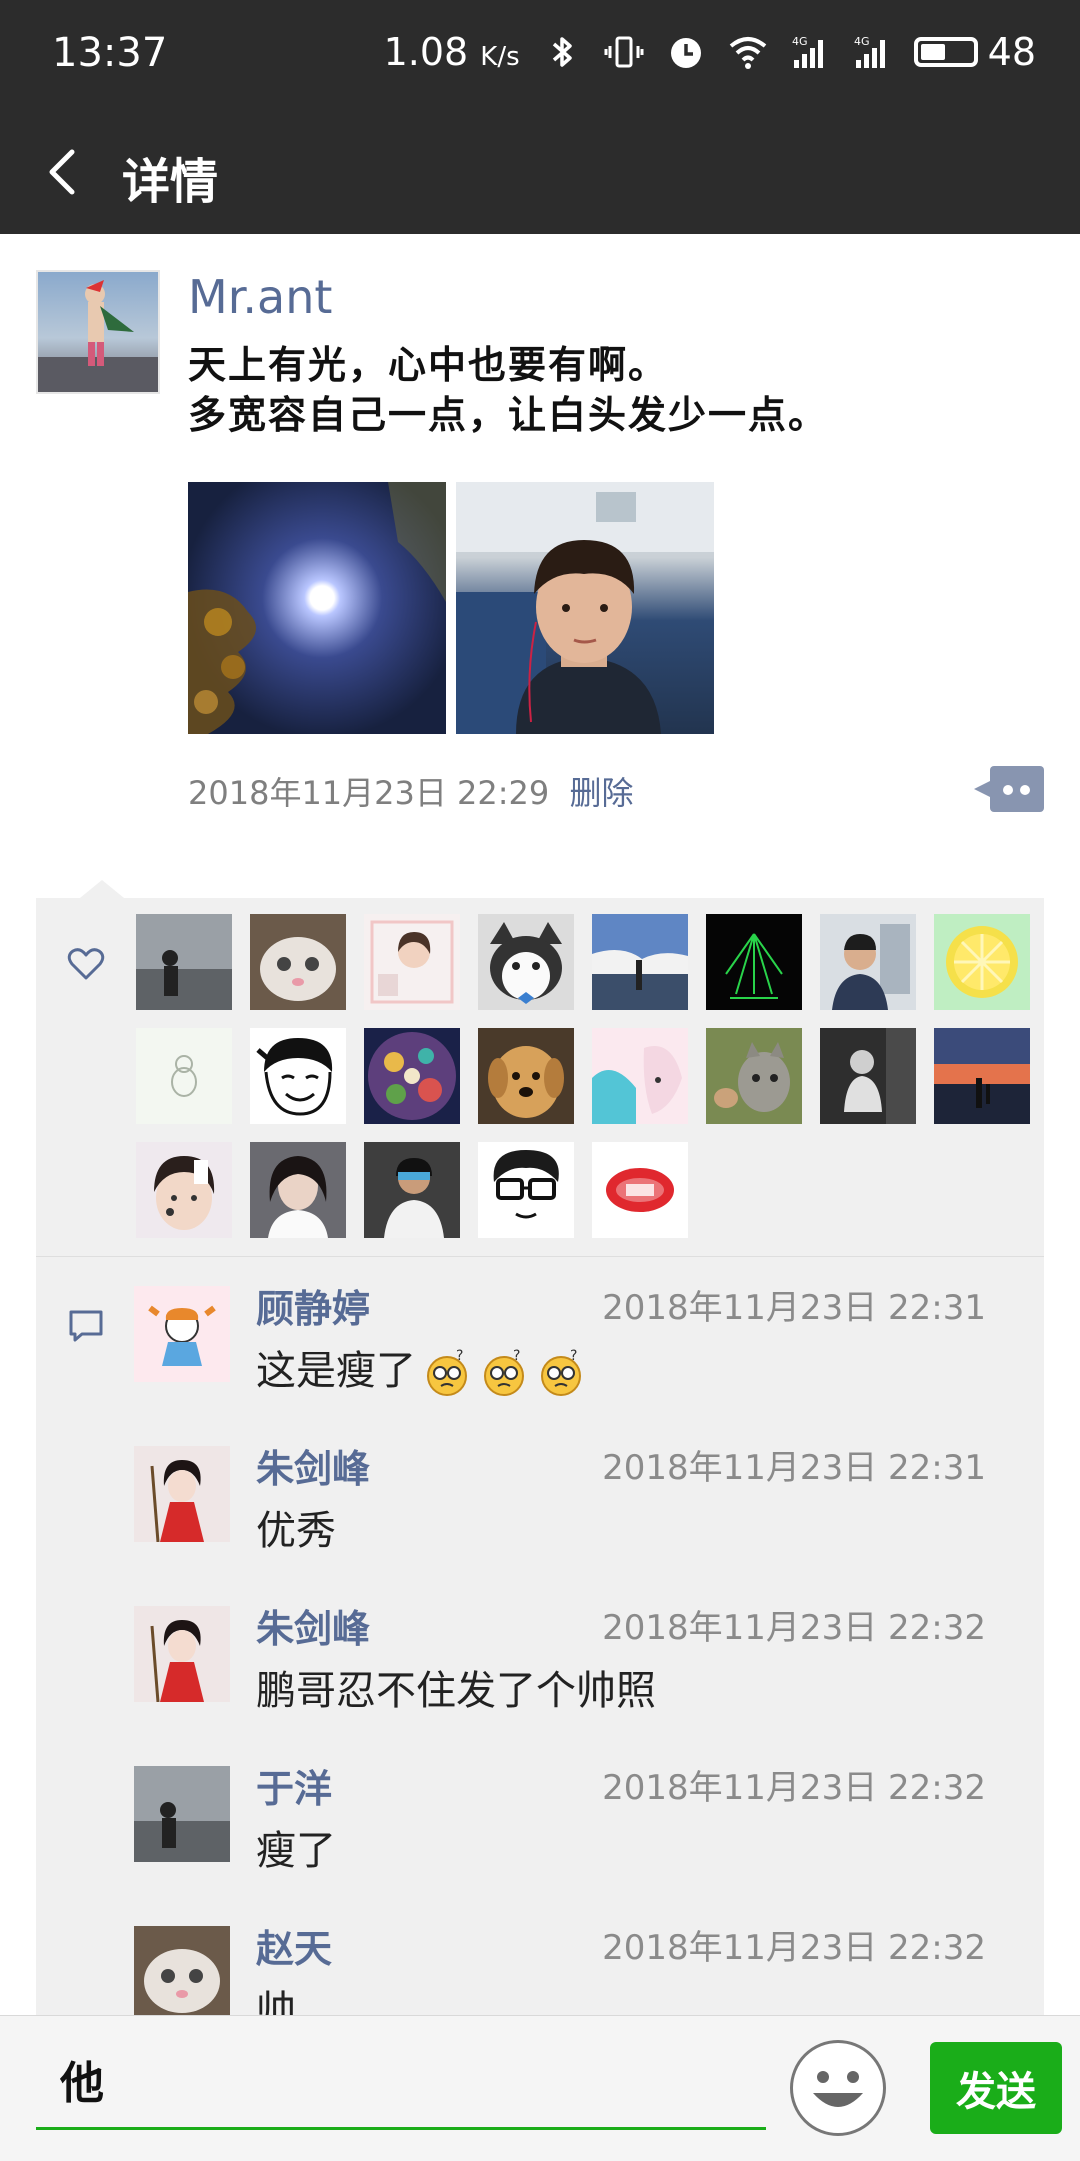 This screenshot has height=2161, width=1080. What do you see at coordinates (601, 793) in the screenshot?
I see `delete-link: 删除` at bounding box center [601, 793].